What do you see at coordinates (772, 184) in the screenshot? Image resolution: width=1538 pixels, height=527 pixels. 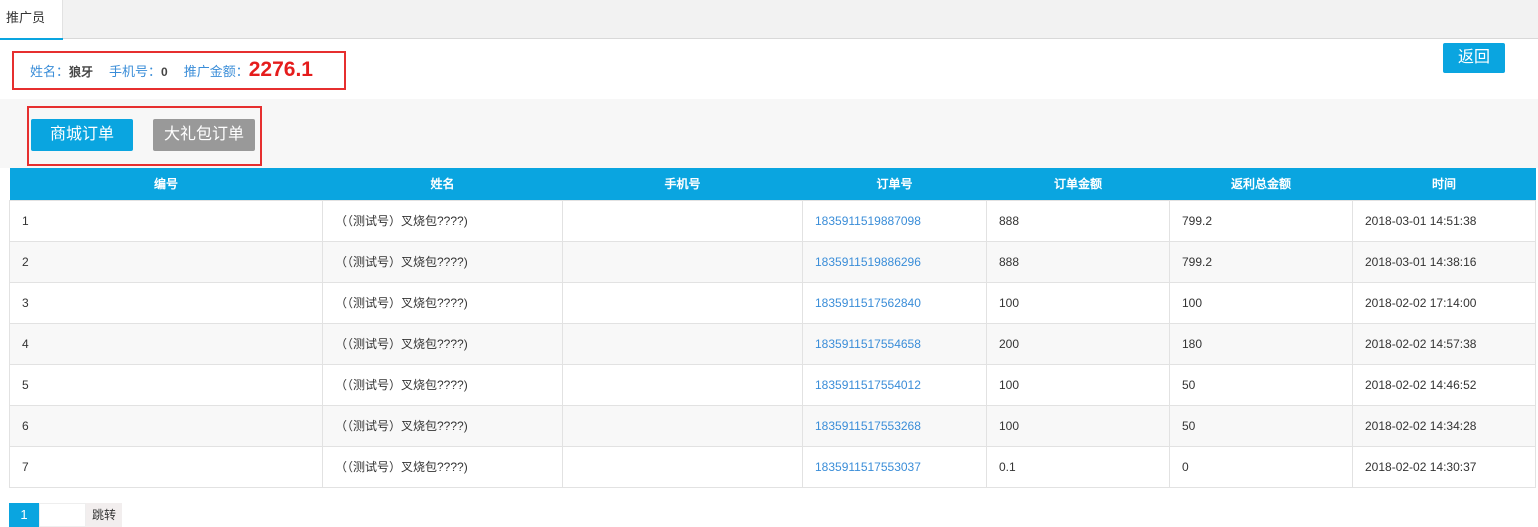 I see `table-header-row: 编号 姓名 手机号 订单号 订单金额 返利总金额 时间` at bounding box center [772, 184].